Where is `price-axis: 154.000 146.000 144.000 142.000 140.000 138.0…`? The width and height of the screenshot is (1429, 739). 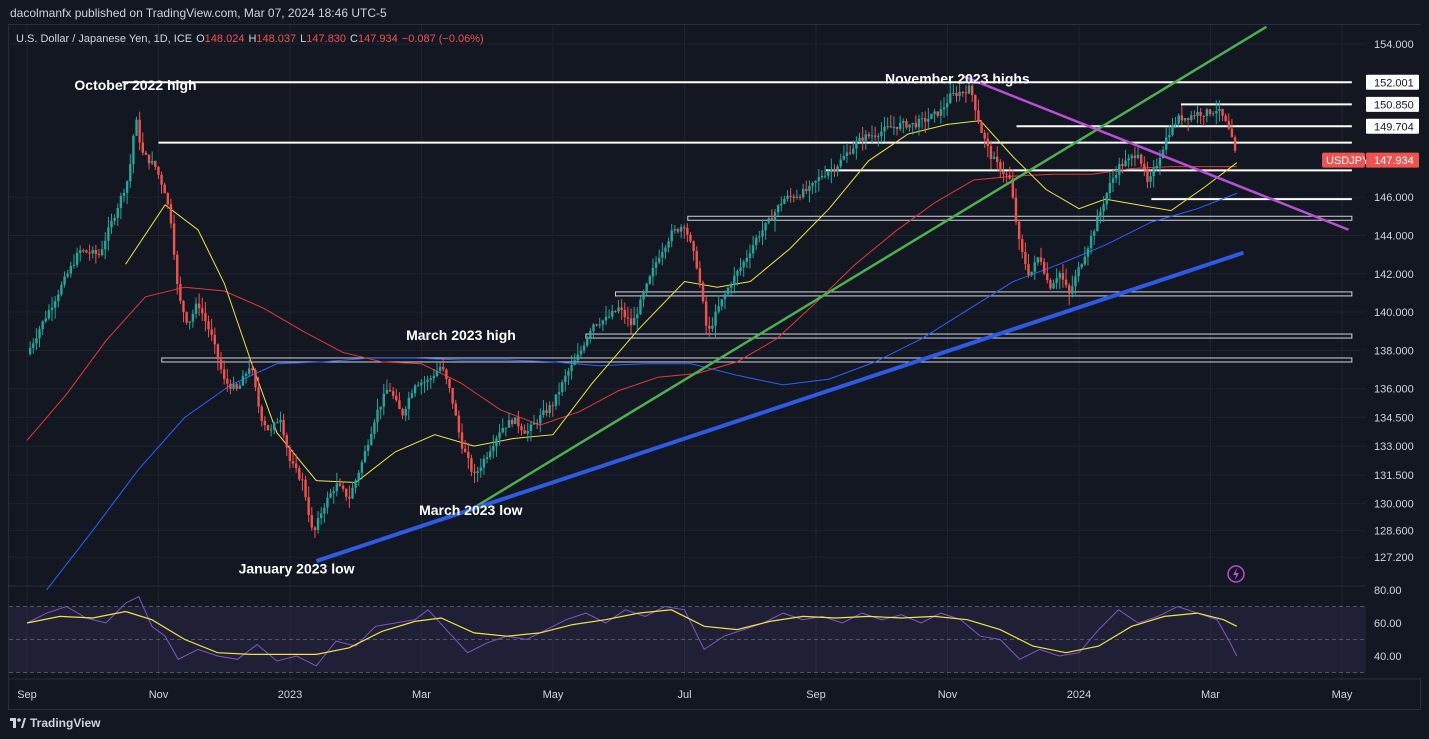 price-axis: 154.000 146.000 144.000 142.000 140.000 138.0… is located at coordinates (1371, 351).